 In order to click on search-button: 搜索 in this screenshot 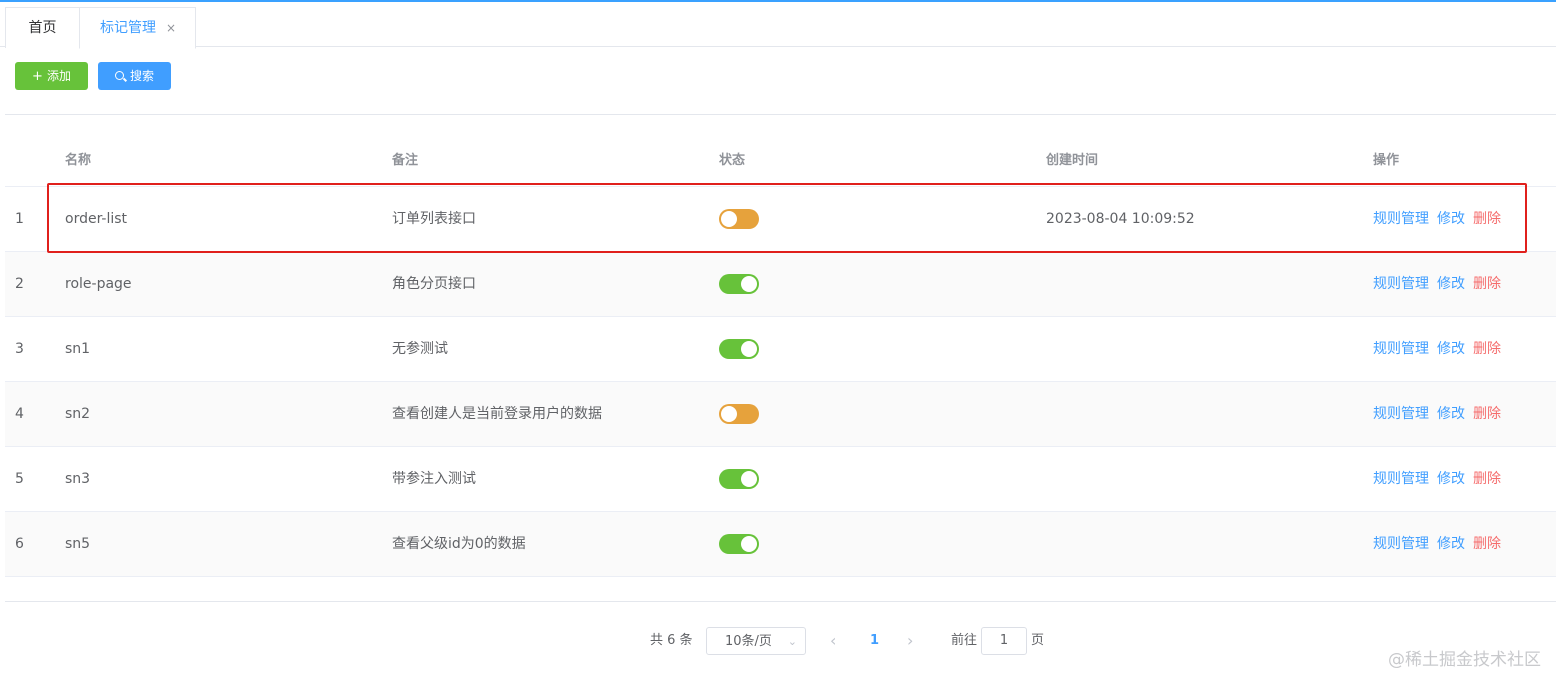, I will do `click(134, 76)`.